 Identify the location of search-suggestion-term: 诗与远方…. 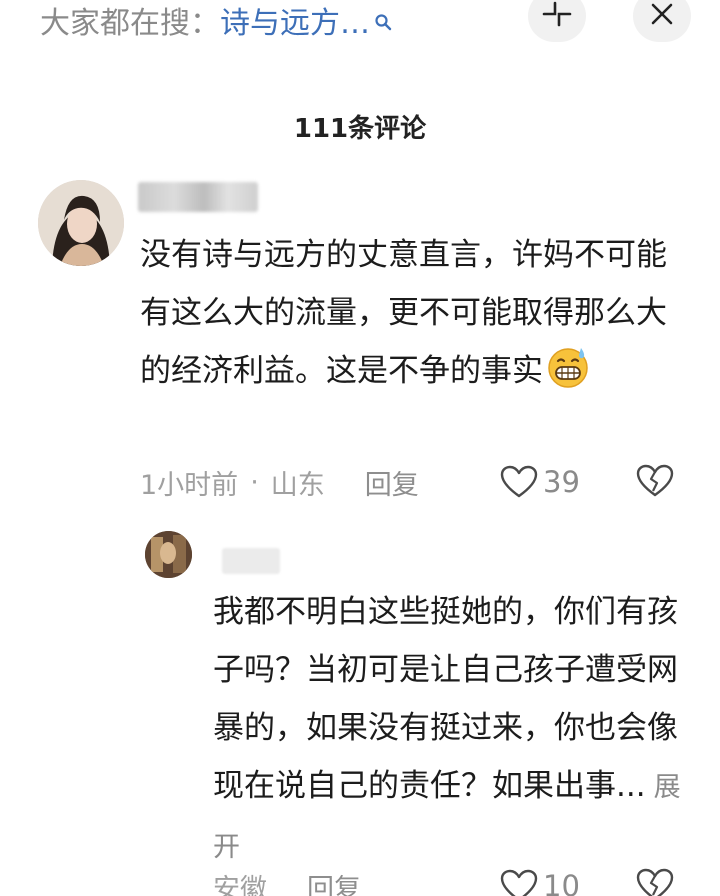
(295, 21).